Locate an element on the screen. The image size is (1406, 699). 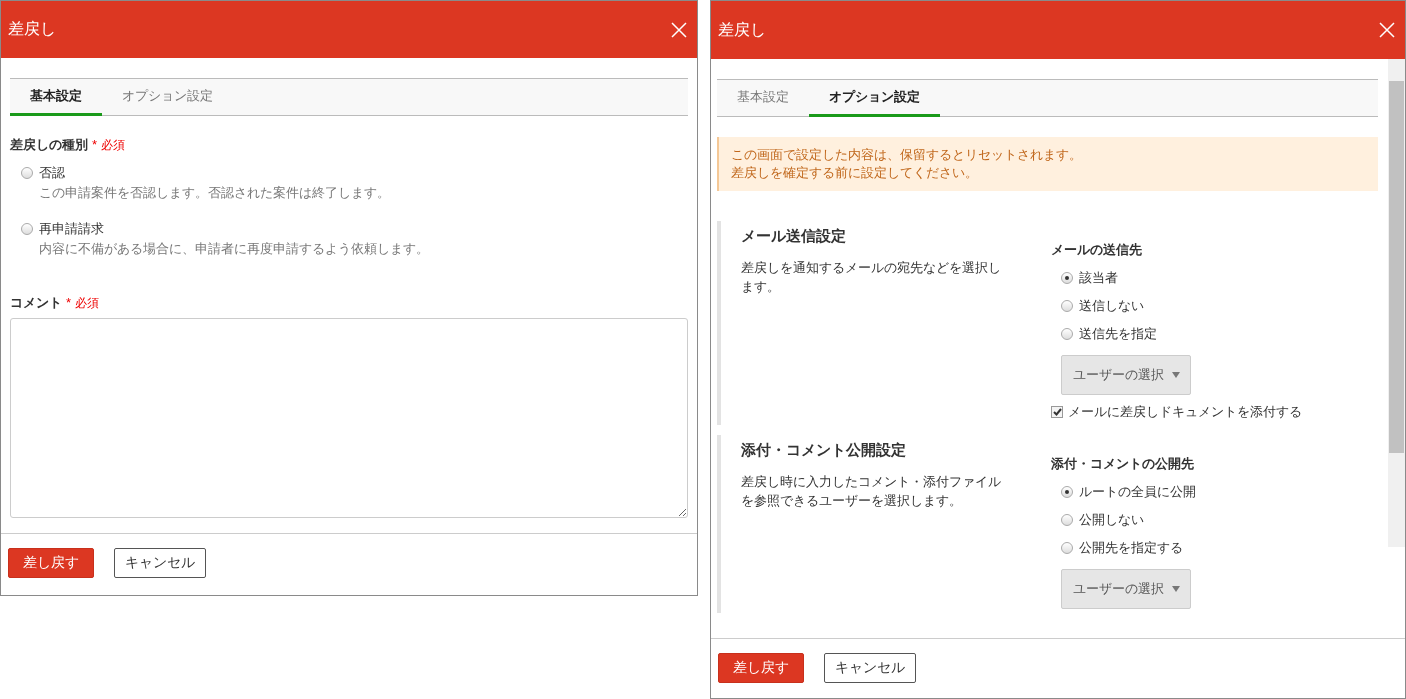
section-title: 添付・コメント公開設定 is located at coordinates (824, 450).